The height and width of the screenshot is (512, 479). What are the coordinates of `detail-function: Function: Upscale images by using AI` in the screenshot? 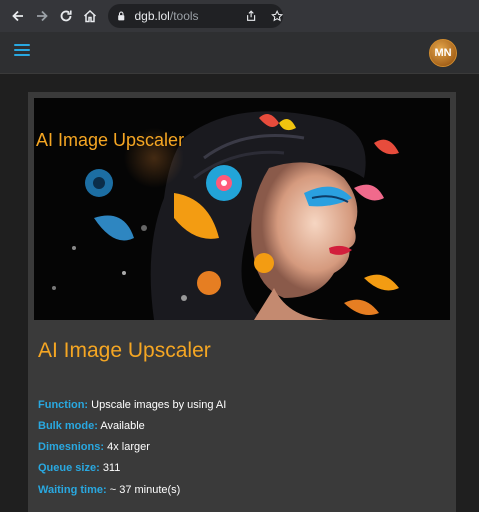 It's located at (132, 405).